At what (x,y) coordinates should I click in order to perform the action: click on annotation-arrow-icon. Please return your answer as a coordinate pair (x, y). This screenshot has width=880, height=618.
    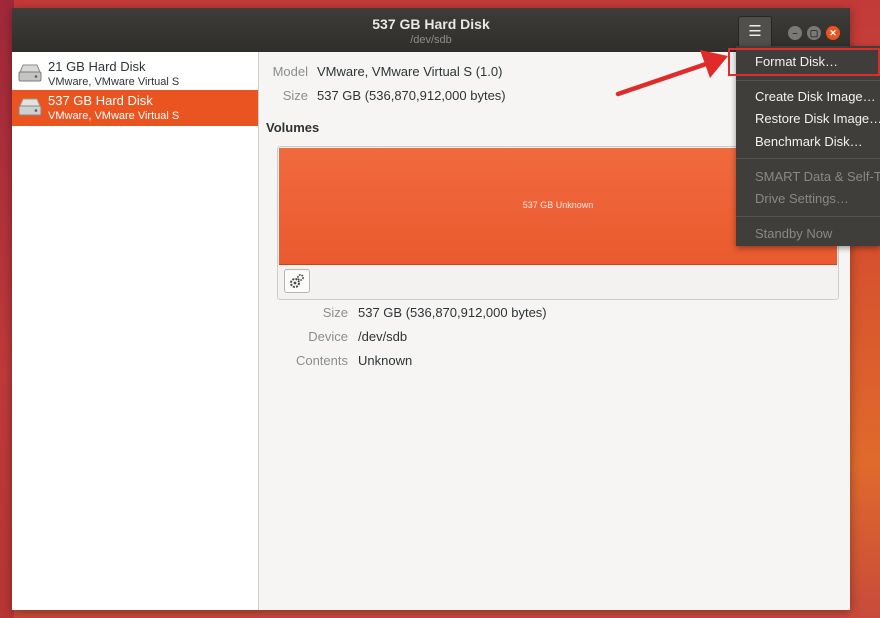
    Looking at the image, I should click on (671, 73).